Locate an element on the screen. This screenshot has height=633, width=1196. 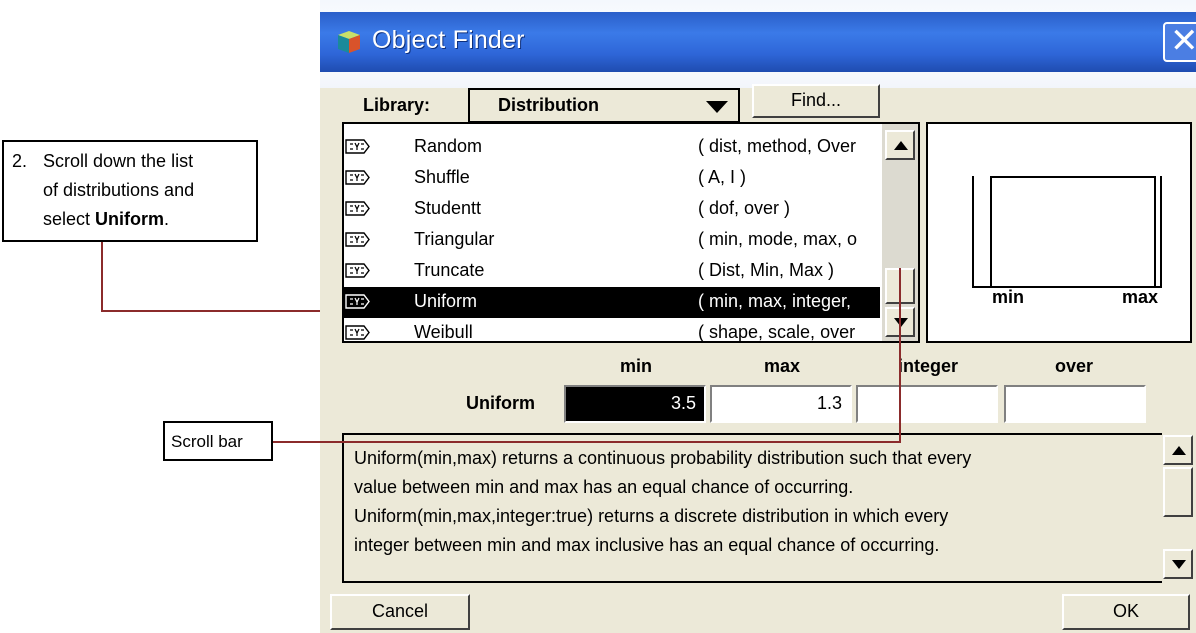
title-bar: Object Finder ✕ is located at coordinates (758, 44).